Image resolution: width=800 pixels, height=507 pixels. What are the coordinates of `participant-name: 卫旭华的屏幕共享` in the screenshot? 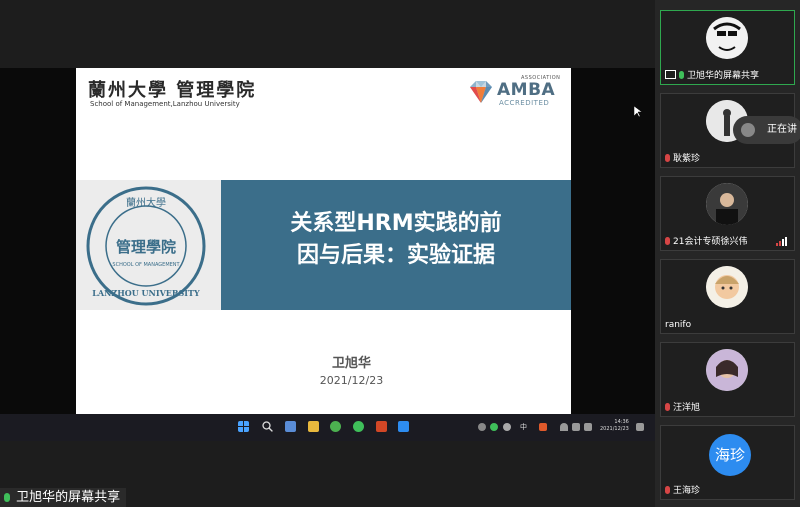 It's located at (712, 74).